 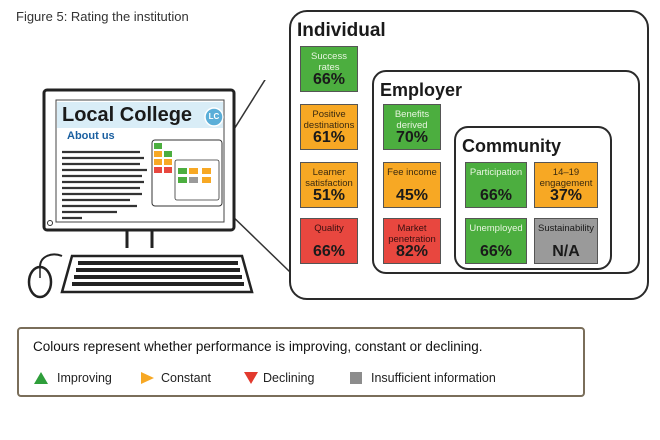 I want to click on tile-fee-income: Fee income 45%, so click(x=412, y=185).